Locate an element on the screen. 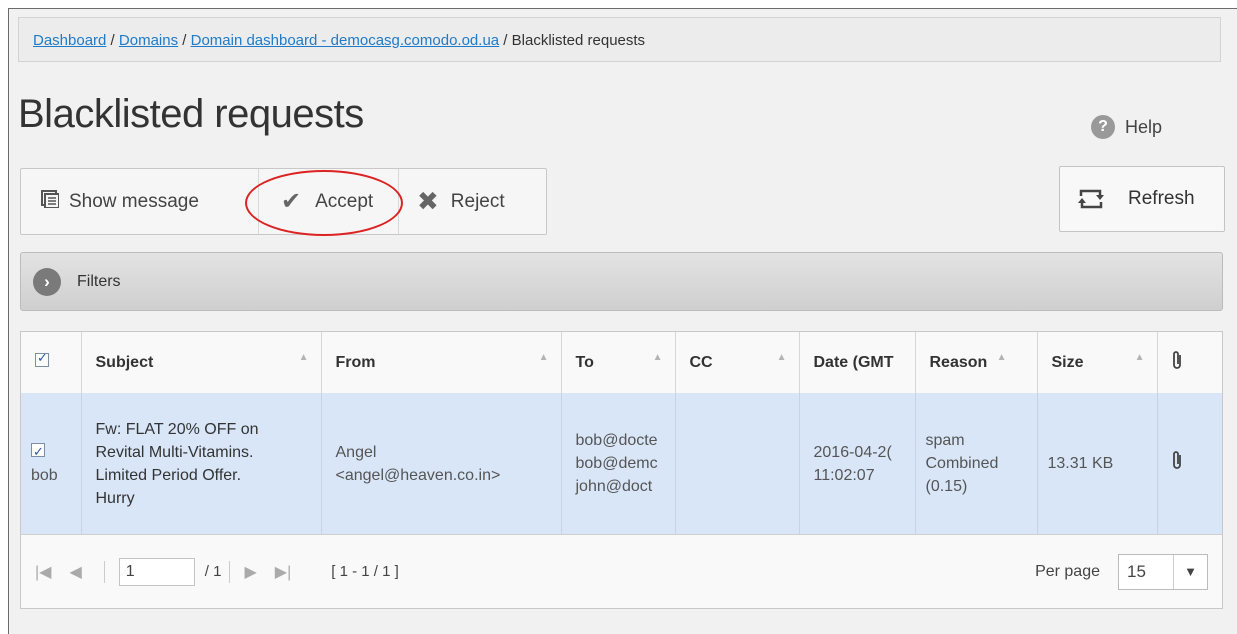 The image size is (1237, 634). per-page-select: 15 ▼ is located at coordinates (1163, 571).